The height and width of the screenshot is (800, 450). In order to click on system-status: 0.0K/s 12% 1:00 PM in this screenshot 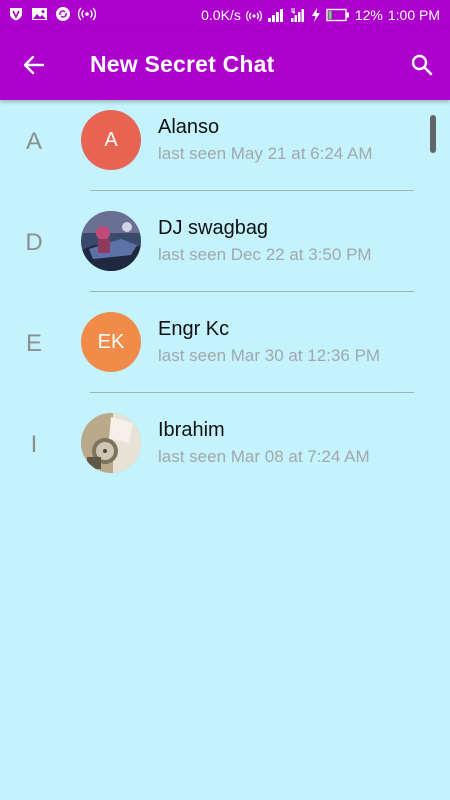, I will do `click(320, 15)`.